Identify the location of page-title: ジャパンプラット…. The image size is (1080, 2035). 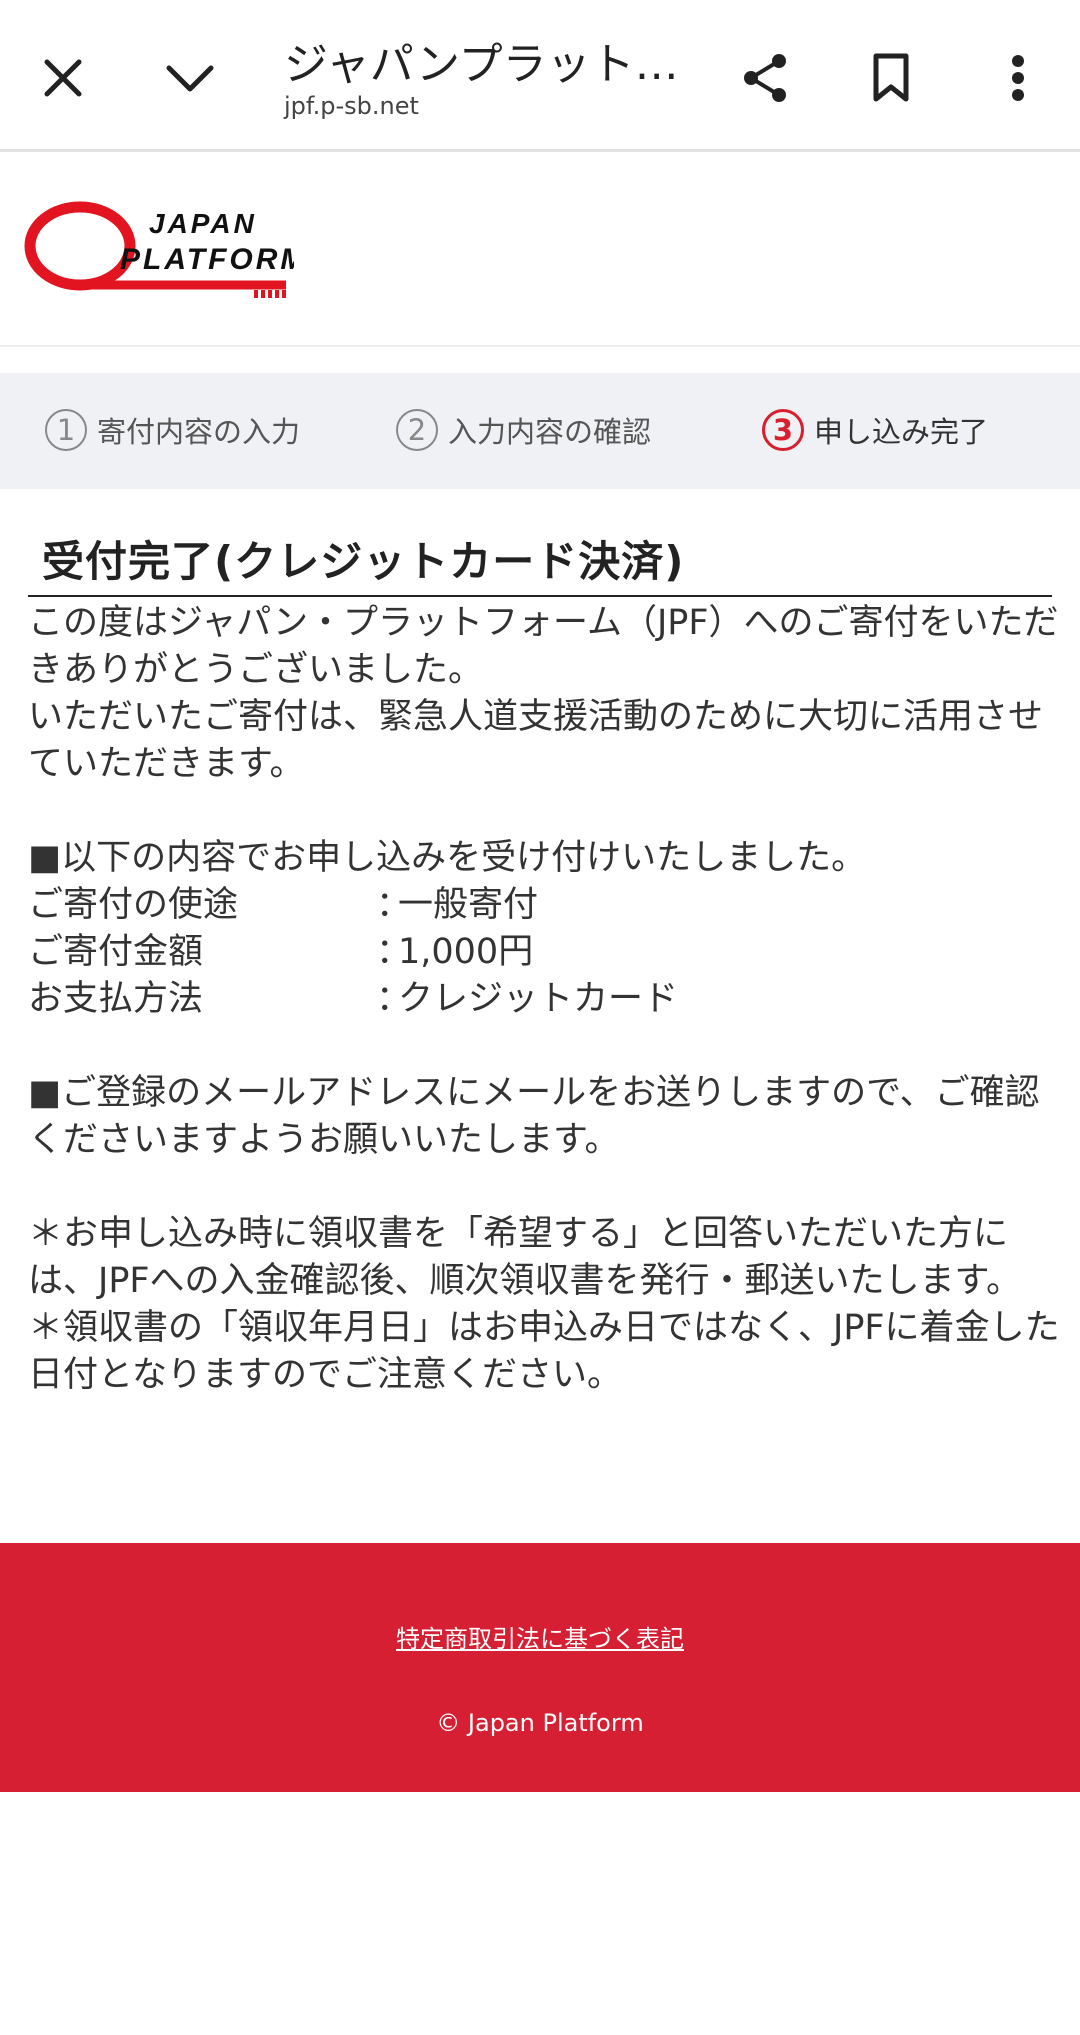
(481, 64).